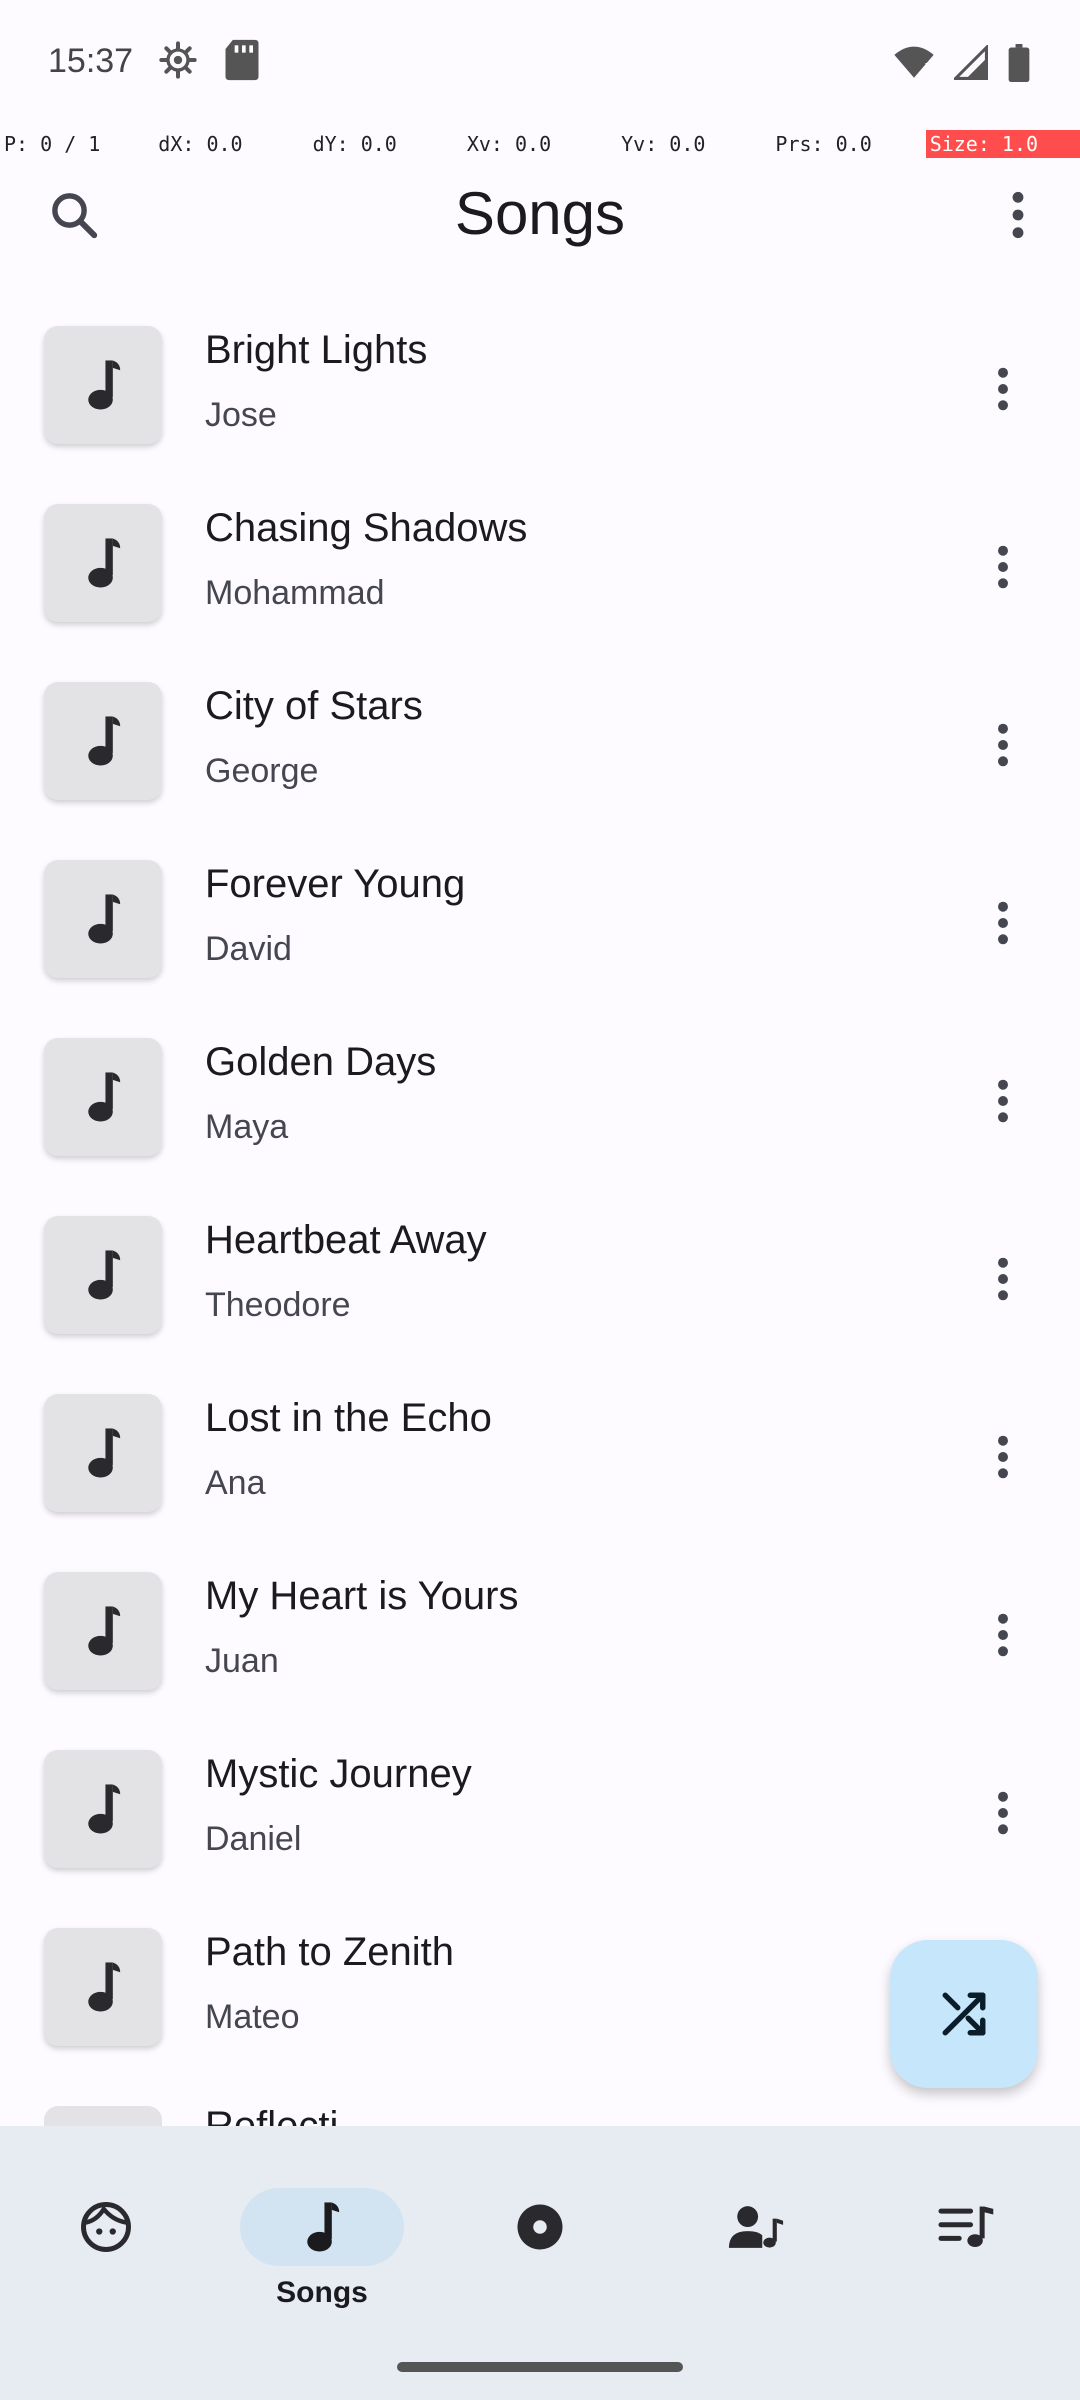 The height and width of the screenshot is (2400, 1080). Describe the element at coordinates (52, 144) in the screenshot. I see `pointer-count: P: 0 / 1` at that location.